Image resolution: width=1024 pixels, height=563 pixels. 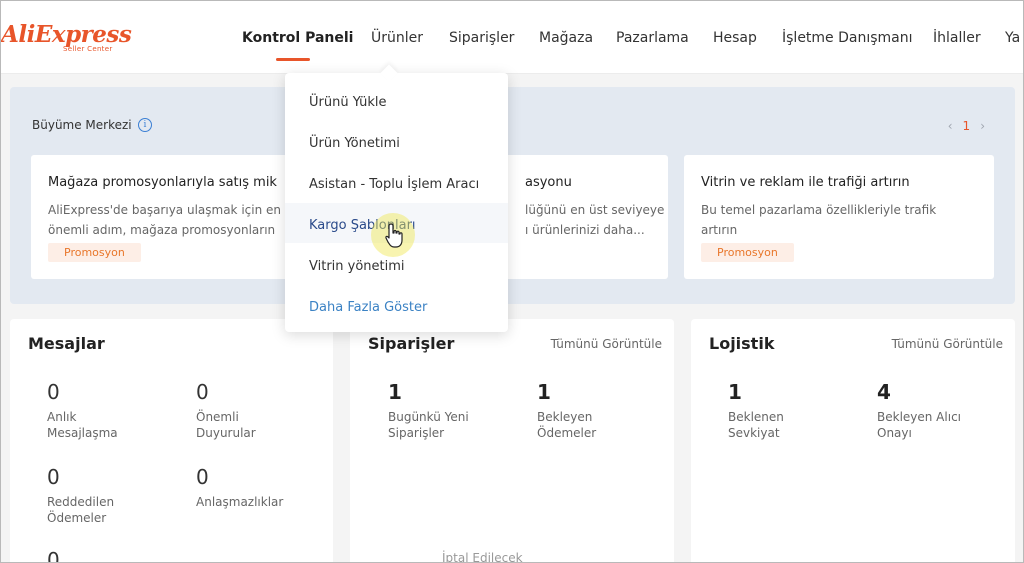 I want to click on aliexpress-logo: AliExpress Seller Center, so click(x=66, y=39).